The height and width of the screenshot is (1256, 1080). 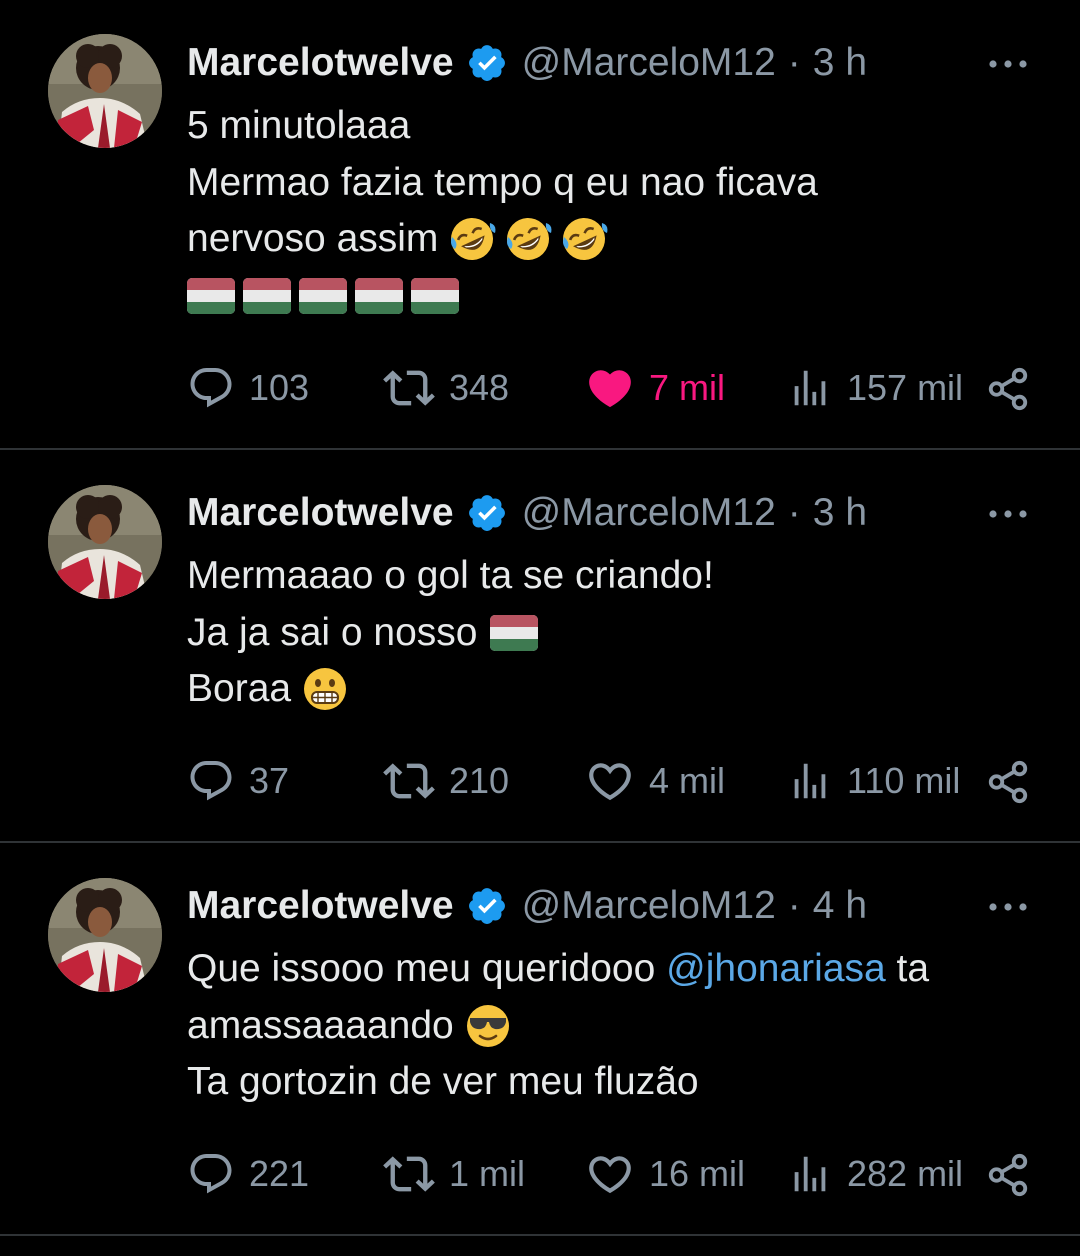 I want to click on tweet-line: Mermaaao o gol ta se criando!, so click(x=450, y=575).